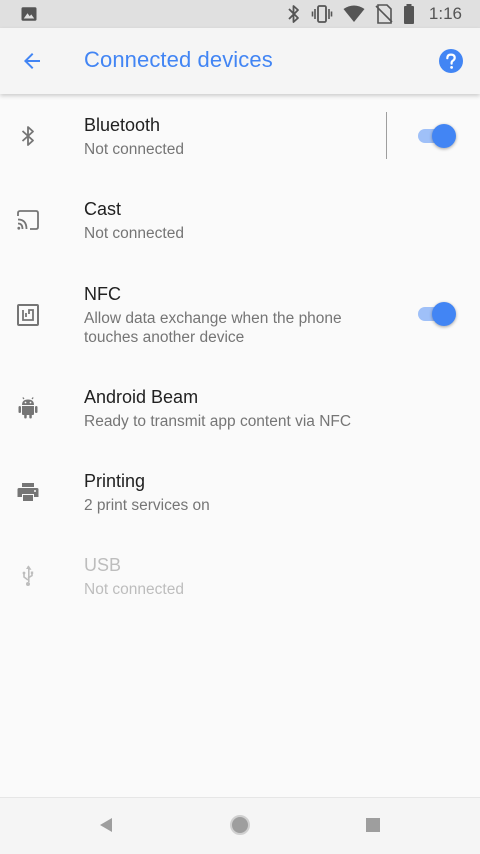 This screenshot has height=854, width=480. What do you see at coordinates (445, 13) in the screenshot?
I see `status-clock: 1:16` at bounding box center [445, 13].